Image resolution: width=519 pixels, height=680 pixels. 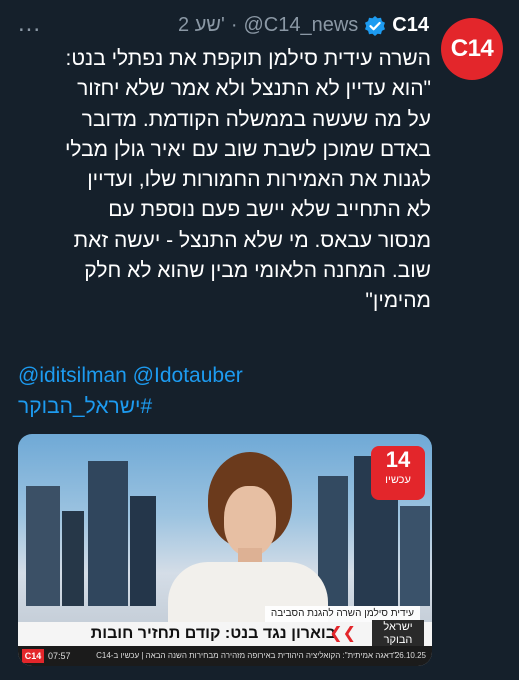 What do you see at coordinates (398, 459) in the screenshot?
I see `channel-number: 14` at bounding box center [398, 459].